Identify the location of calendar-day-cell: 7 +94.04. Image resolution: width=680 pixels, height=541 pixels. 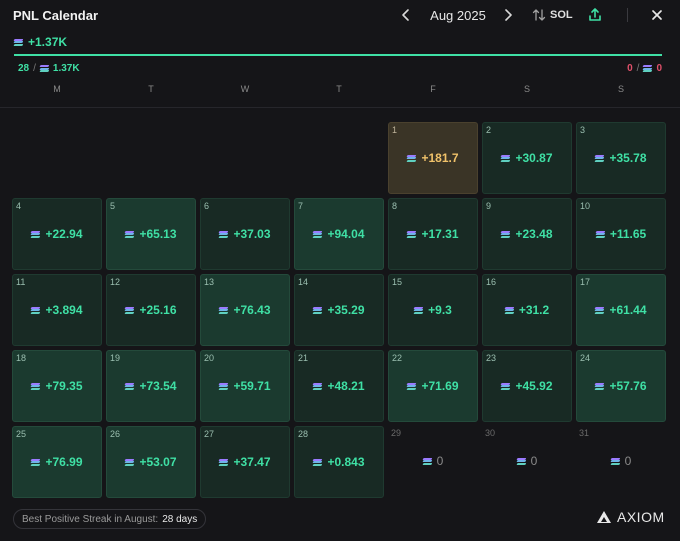
(339, 234).